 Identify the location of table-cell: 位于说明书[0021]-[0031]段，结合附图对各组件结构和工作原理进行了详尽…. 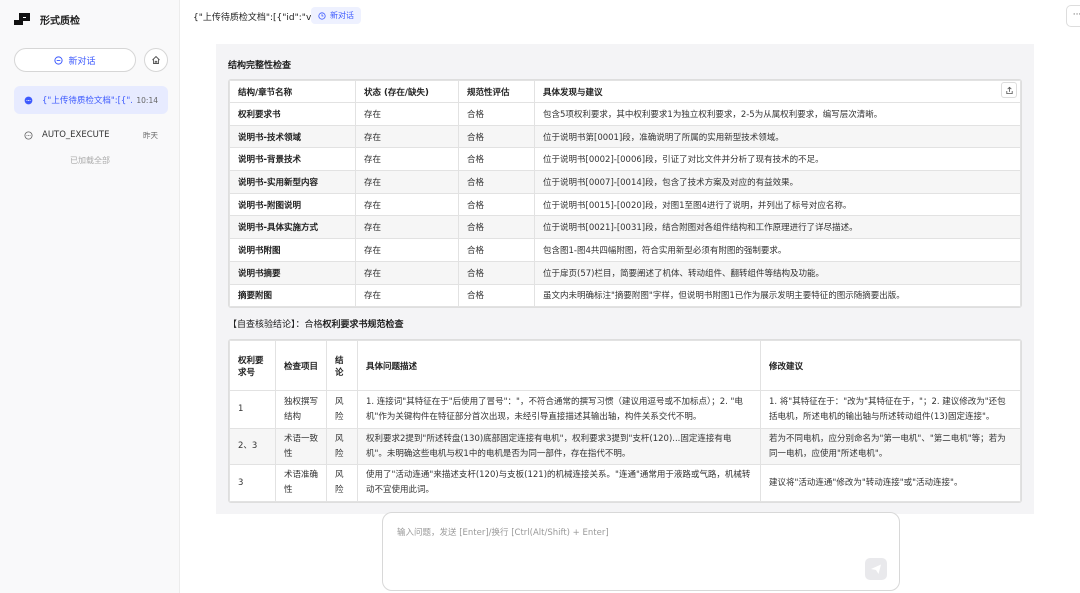
(777, 227).